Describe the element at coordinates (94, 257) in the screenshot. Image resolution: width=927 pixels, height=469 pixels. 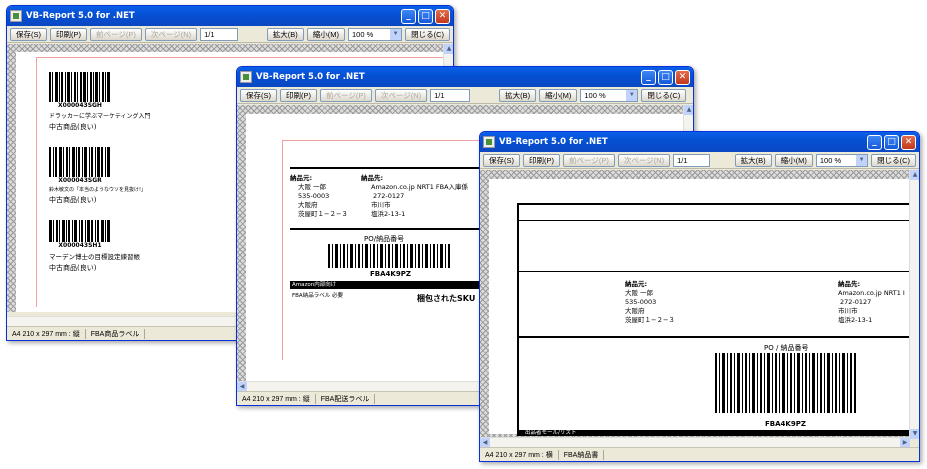
I see `product-title: マーデン博士の目標設定練習帳` at that location.